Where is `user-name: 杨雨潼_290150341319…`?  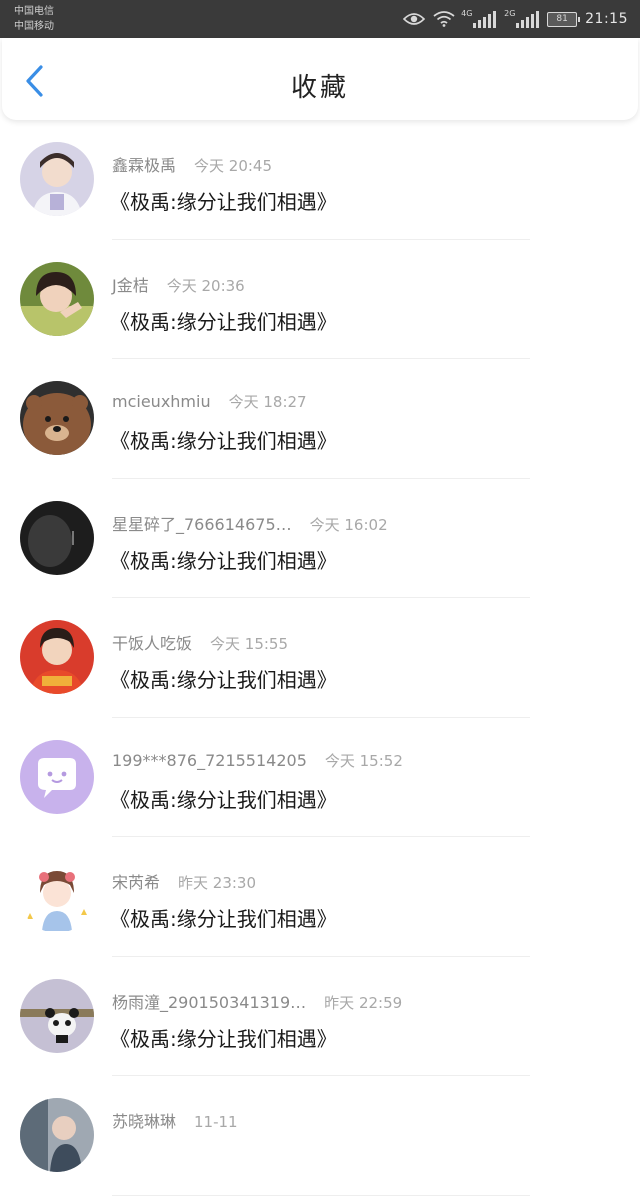 user-name: 杨雨潼_290150341319… is located at coordinates (209, 1002).